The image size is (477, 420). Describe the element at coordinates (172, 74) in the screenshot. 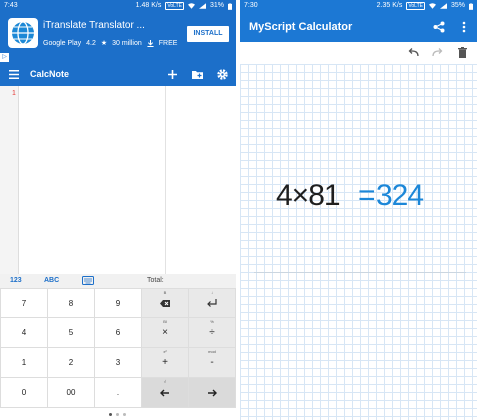

I see `add-icon` at that location.